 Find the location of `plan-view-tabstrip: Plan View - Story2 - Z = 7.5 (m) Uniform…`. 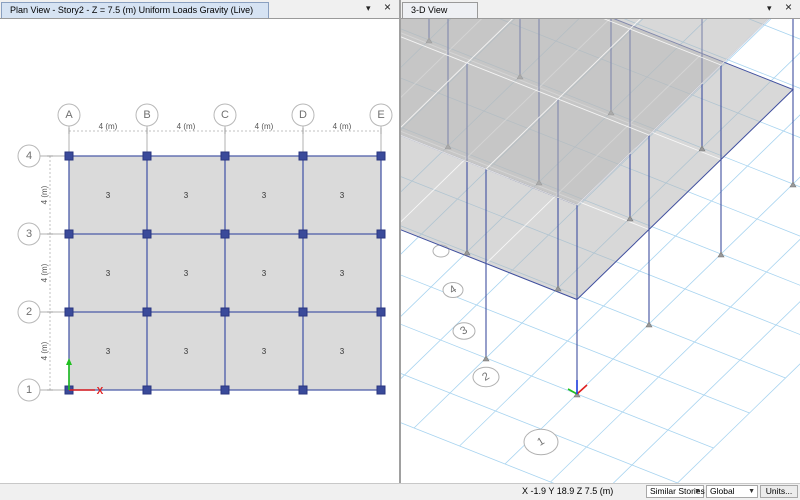

plan-view-tabstrip: Plan View - Story2 - Z = 7.5 (m) Uniform… is located at coordinates (199, 9).